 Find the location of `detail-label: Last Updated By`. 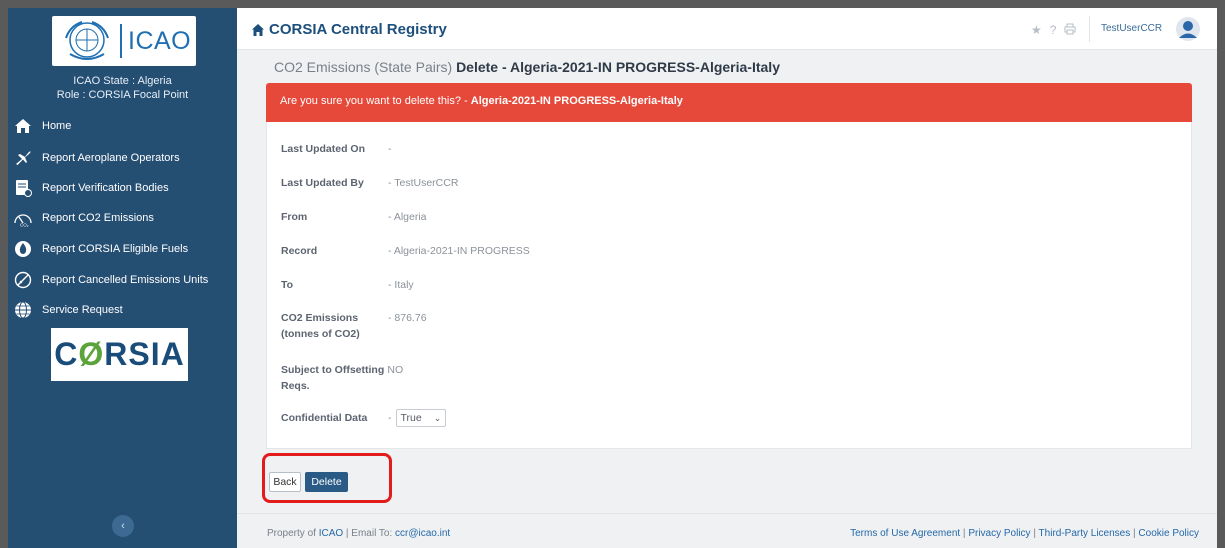

detail-label: Last Updated By is located at coordinates (322, 183).